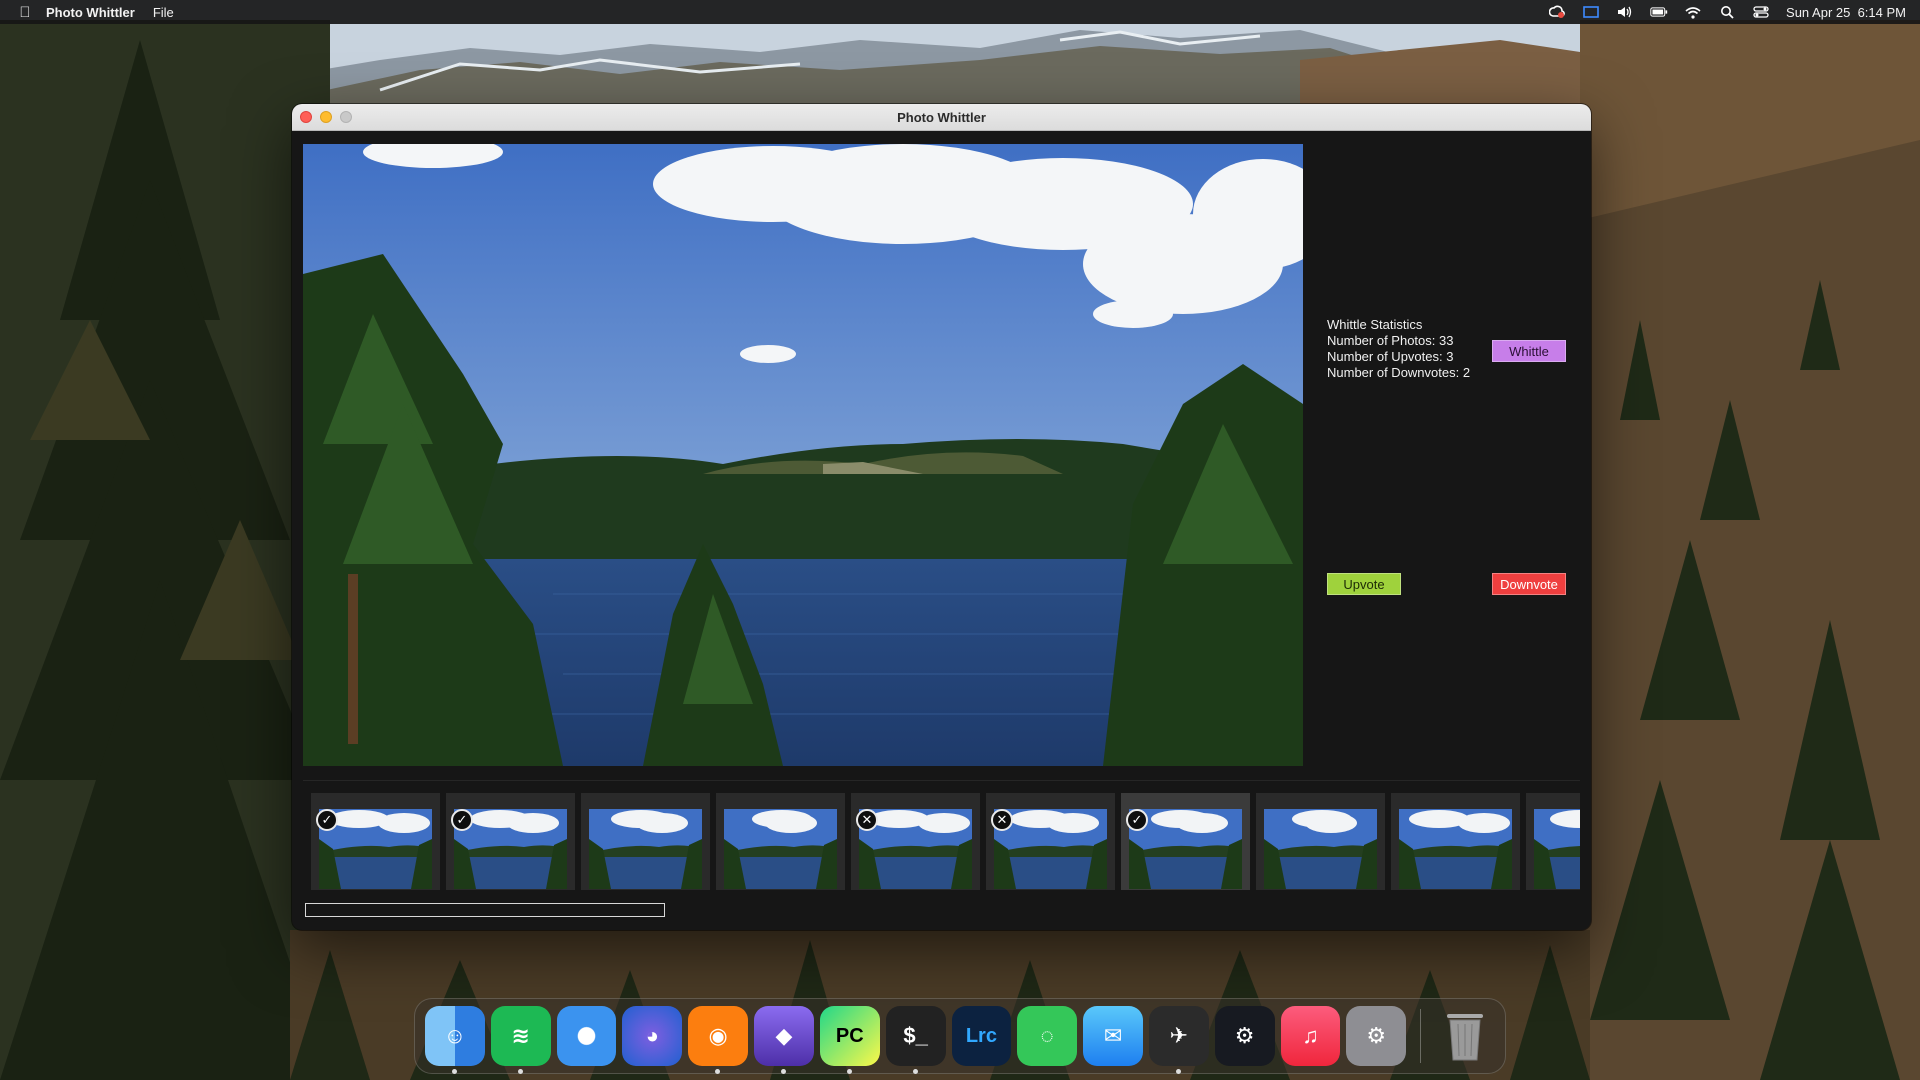 The height and width of the screenshot is (1080, 1920). I want to click on title-bar: Photo Whittler, so click(941, 117).